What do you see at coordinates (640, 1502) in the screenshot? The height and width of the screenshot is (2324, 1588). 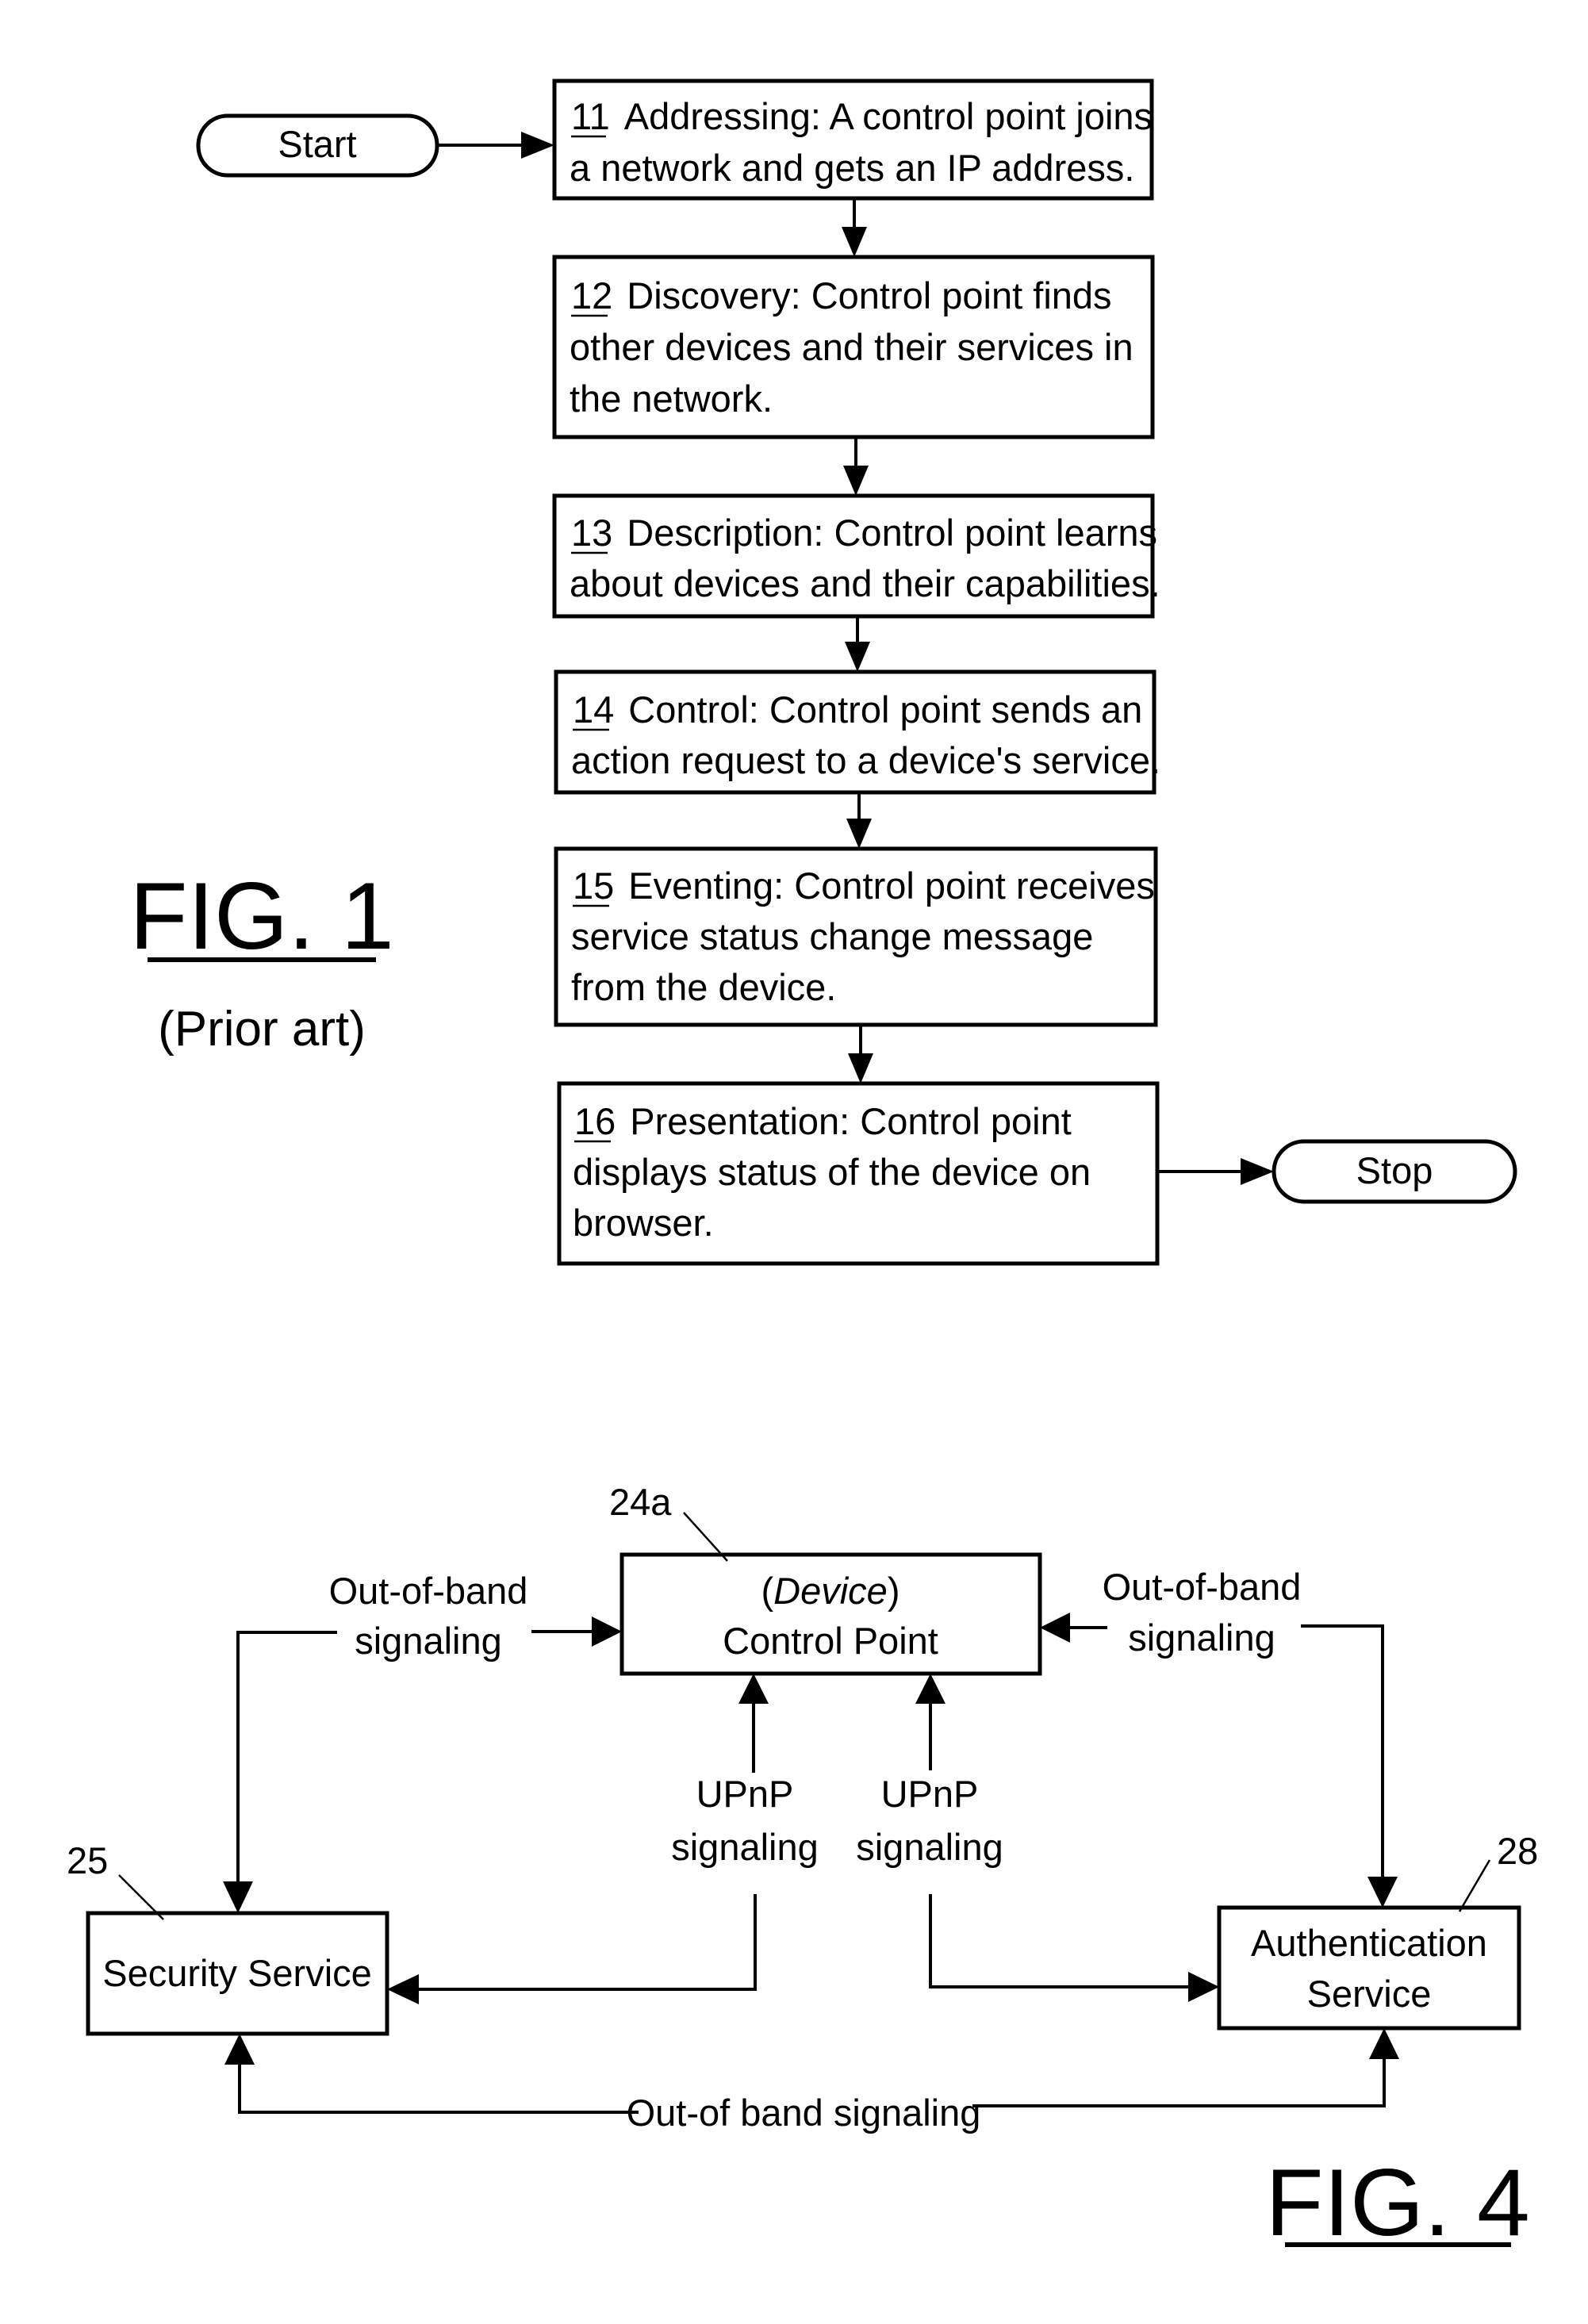 I see `control-point-ref: 24a` at bounding box center [640, 1502].